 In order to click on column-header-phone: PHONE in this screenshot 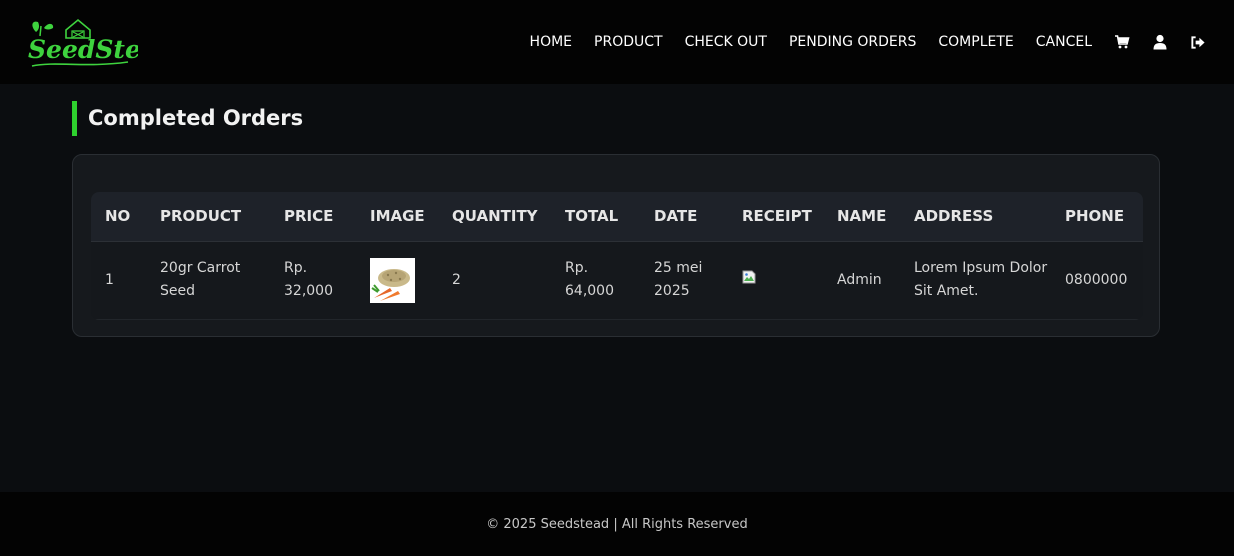, I will do `click(1097, 217)`.